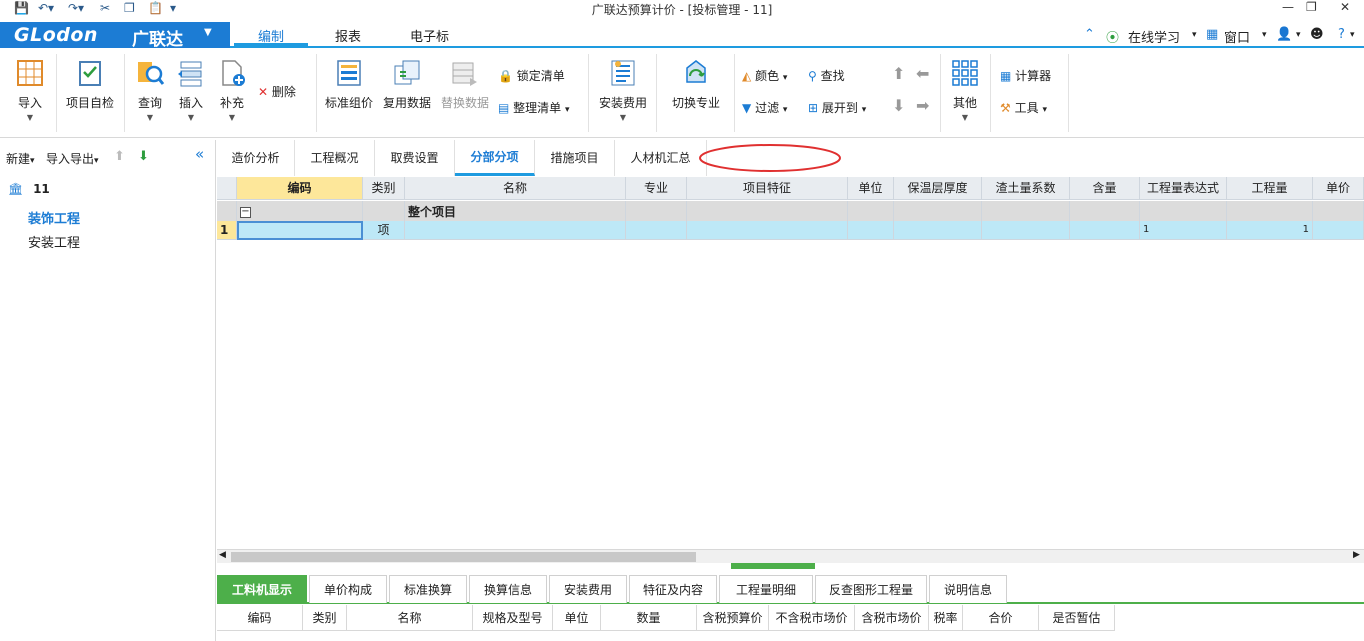 The height and width of the screenshot is (641, 1364). What do you see at coordinates (54, 241) in the screenshot?
I see `tree-item-installation: 安装工程` at bounding box center [54, 241].